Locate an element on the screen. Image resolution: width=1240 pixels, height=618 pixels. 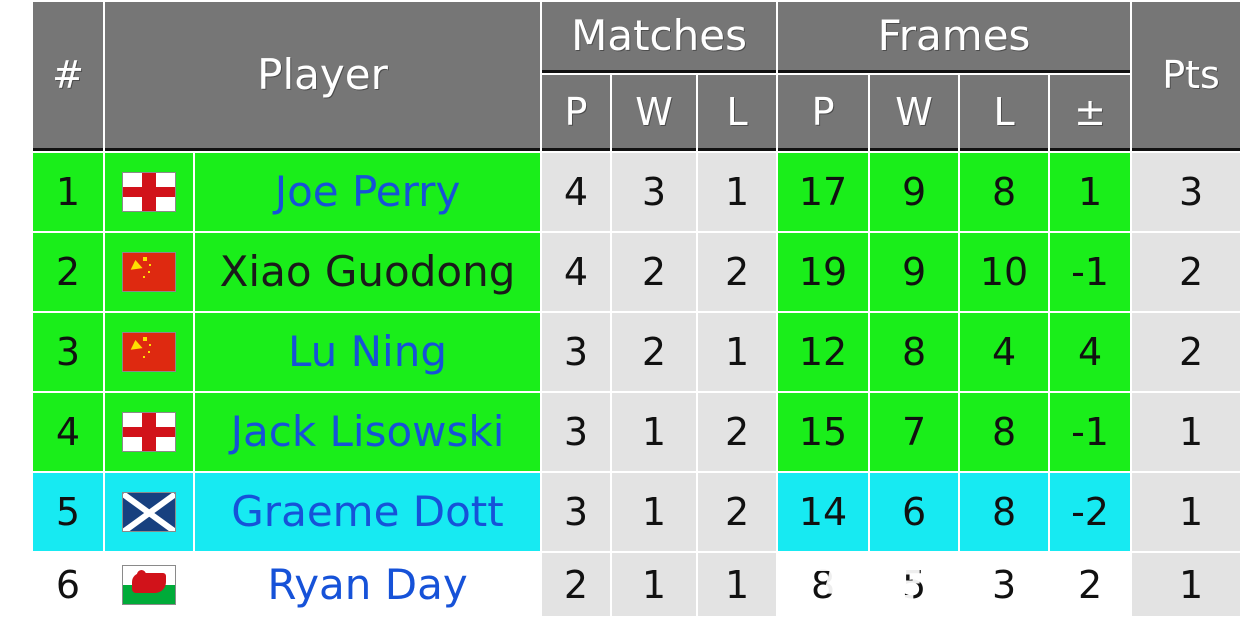
cell-rank: 1 is located at coordinates (68, 192).